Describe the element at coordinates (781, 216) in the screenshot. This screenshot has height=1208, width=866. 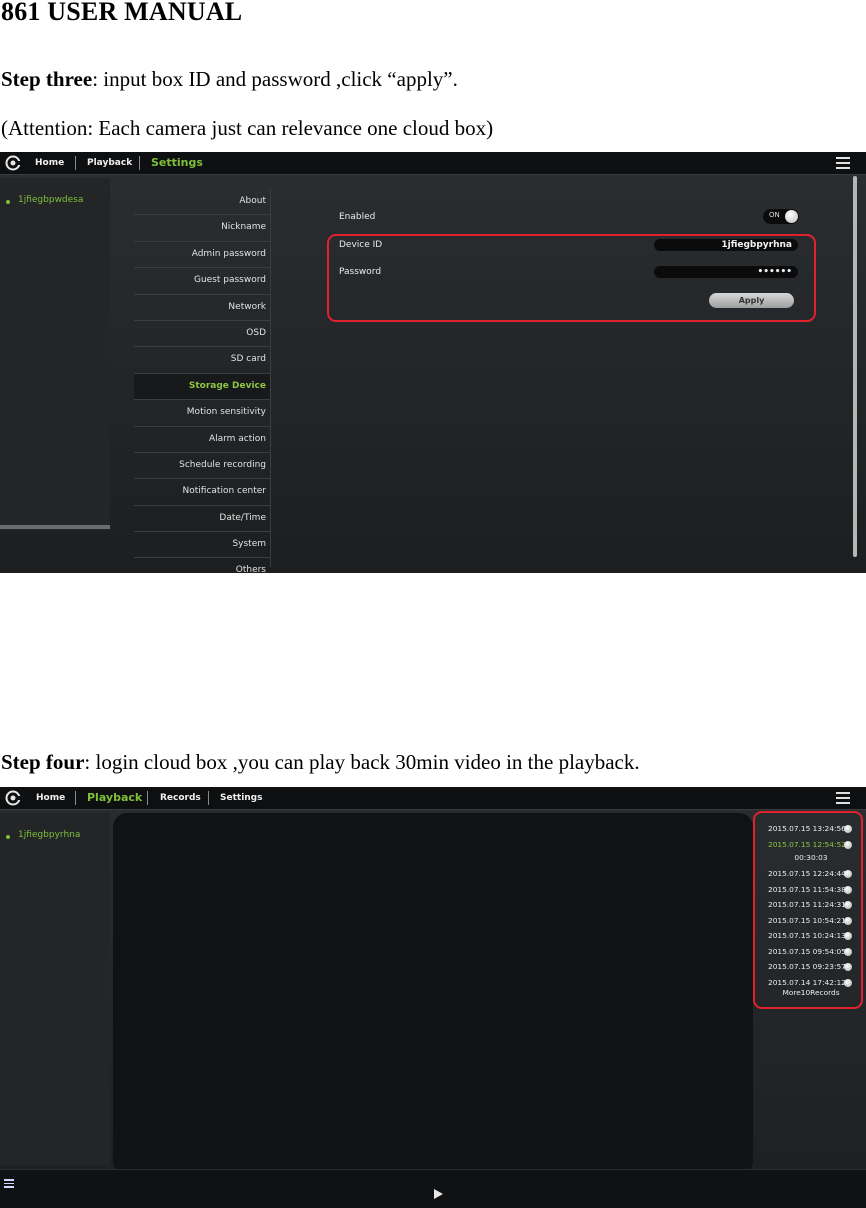
I see `enabled-toggle: ON` at that location.